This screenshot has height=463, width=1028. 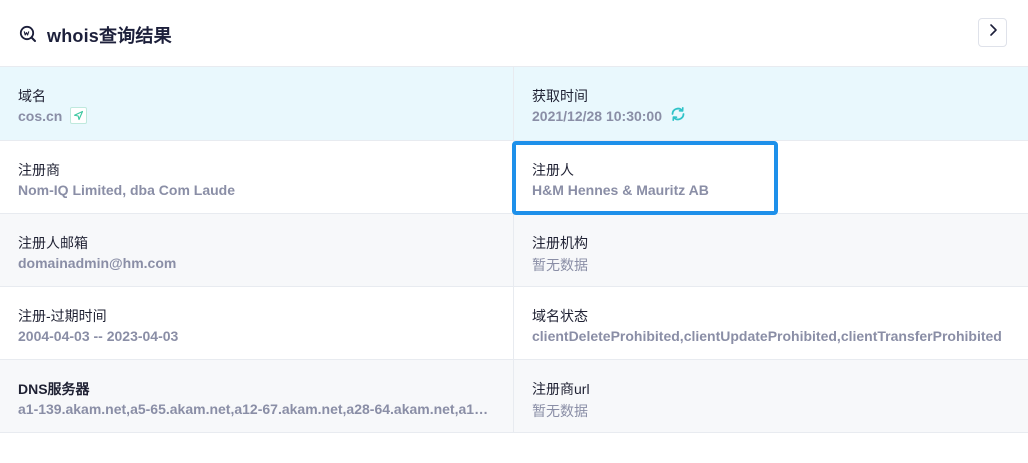 I want to click on chevron-right-icon, so click(x=993, y=32).